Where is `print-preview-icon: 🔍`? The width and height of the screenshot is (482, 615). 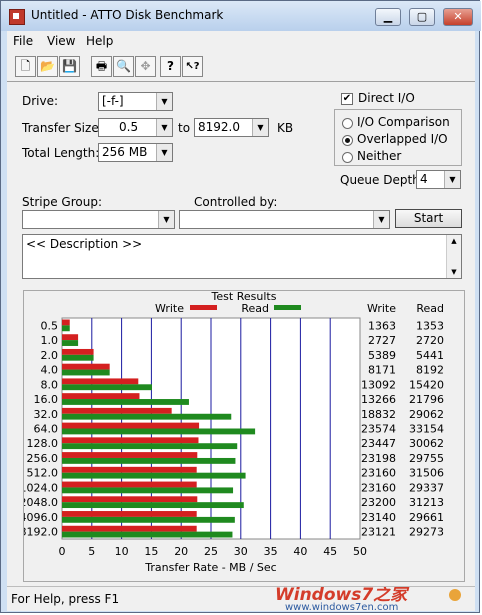
print-preview-icon: 🔍 is located at coordinates (123, 66).